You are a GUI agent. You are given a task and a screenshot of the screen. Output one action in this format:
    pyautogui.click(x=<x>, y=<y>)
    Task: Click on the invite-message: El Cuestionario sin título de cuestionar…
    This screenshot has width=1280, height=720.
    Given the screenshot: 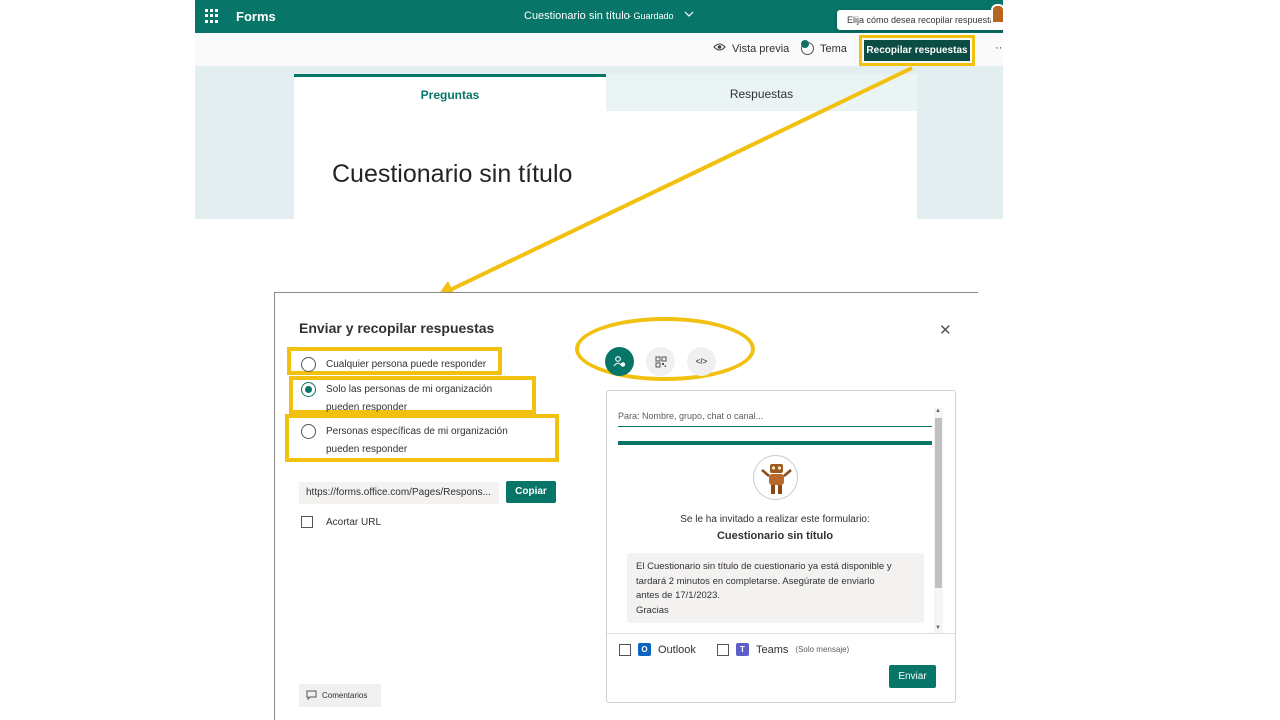 What is the action you would take?
    pyautogui.click(x=775, y=588)
    